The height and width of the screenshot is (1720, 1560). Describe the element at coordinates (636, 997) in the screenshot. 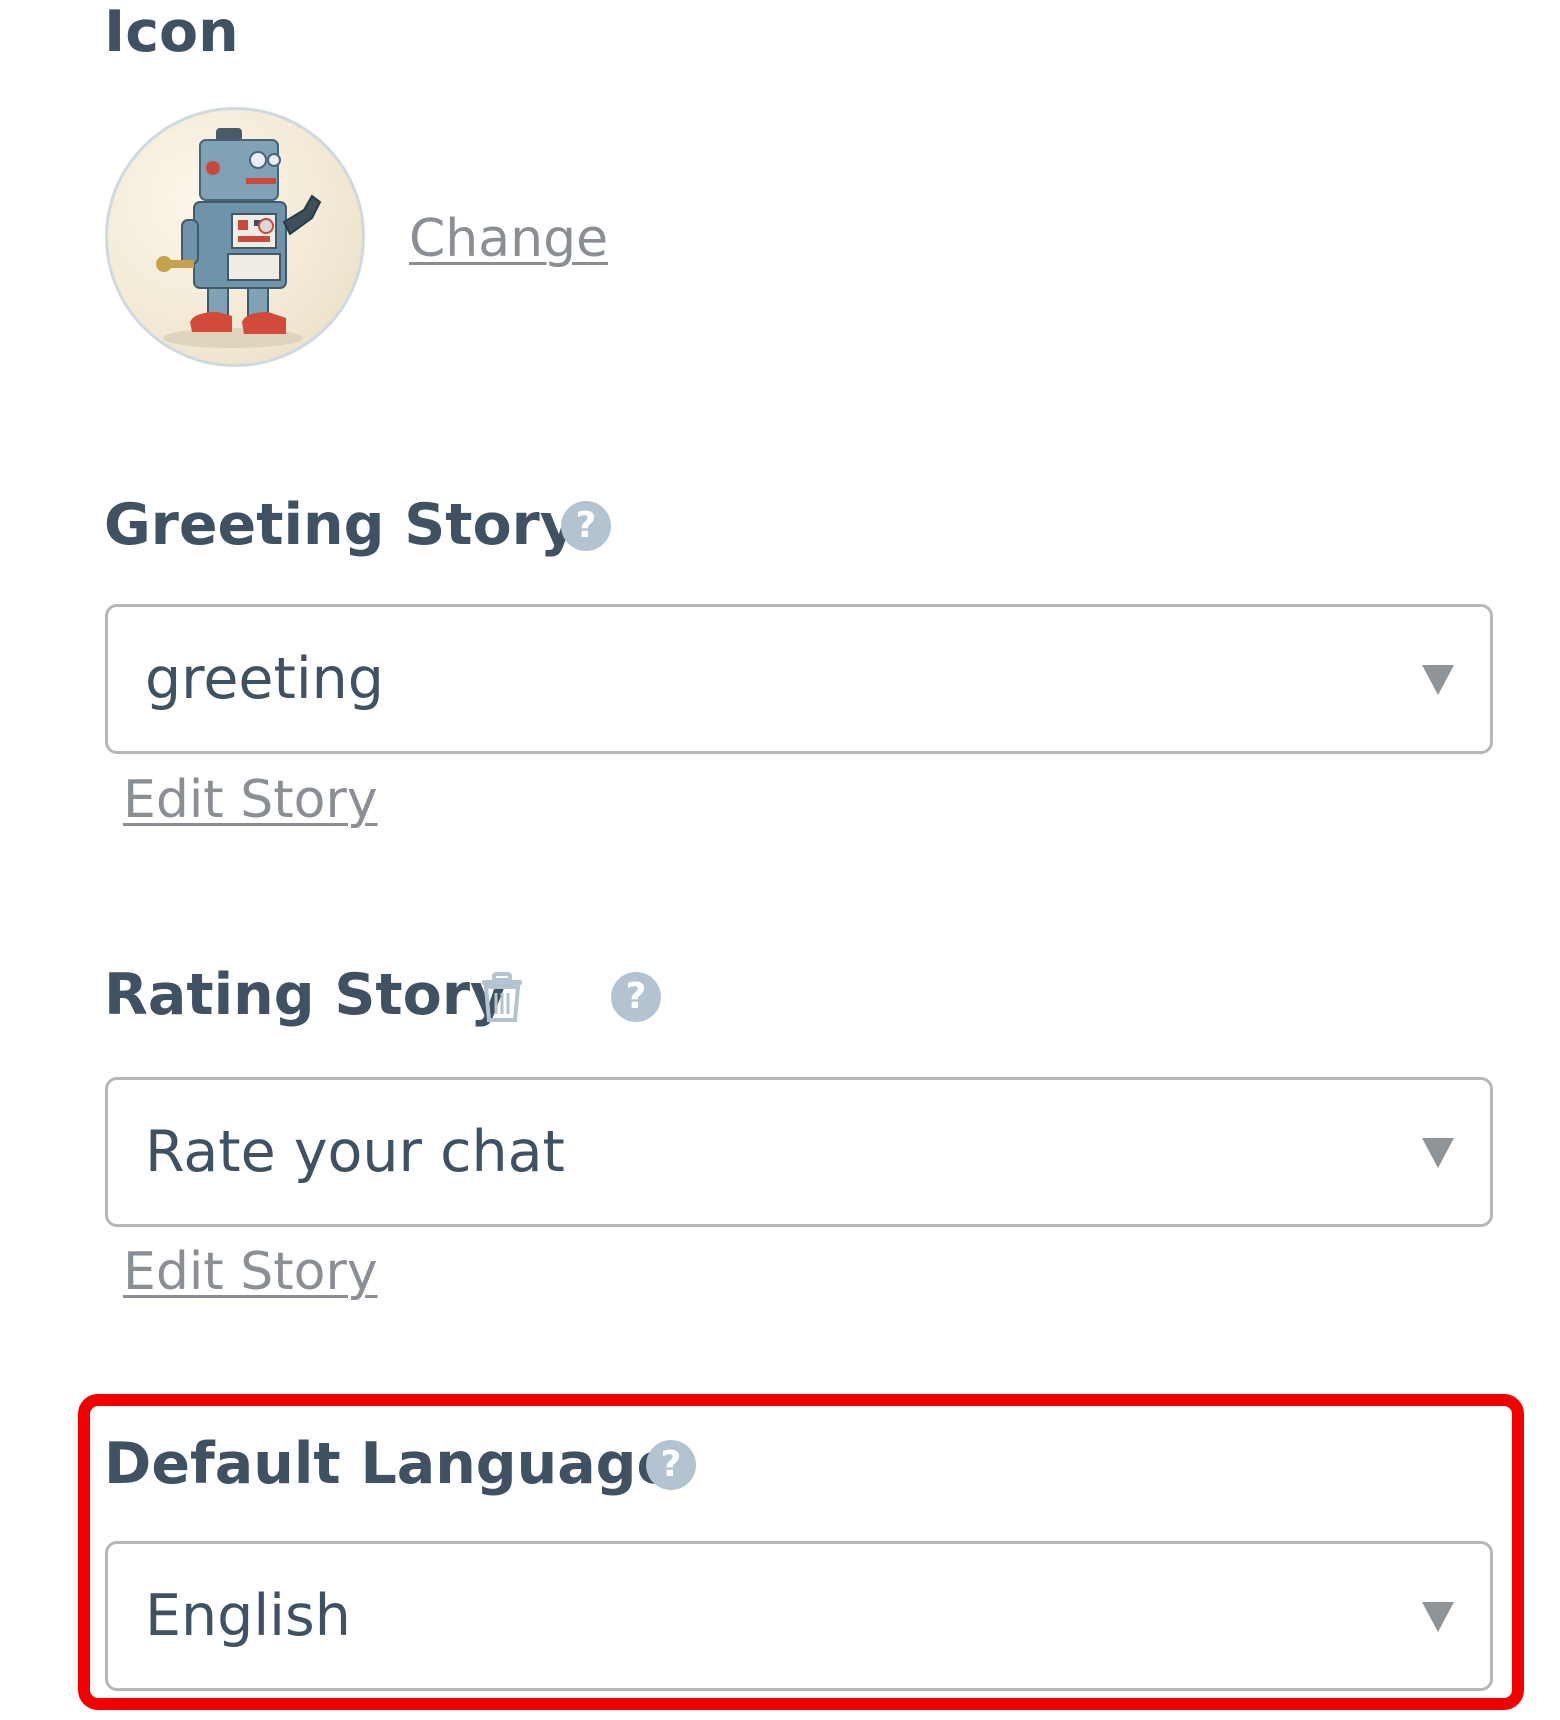

I see `rating-story-help-icon: ?` at that location.